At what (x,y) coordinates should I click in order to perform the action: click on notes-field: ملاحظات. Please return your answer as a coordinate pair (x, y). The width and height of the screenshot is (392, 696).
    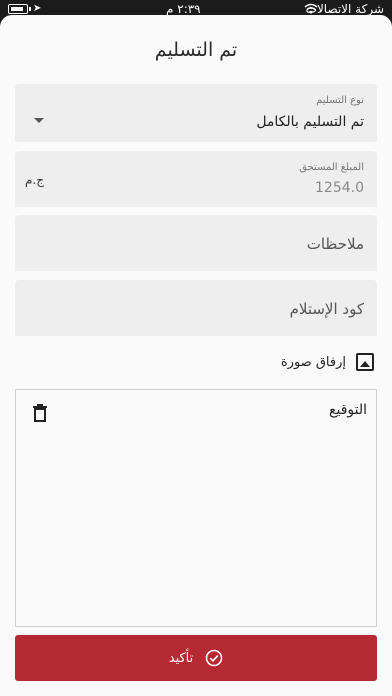
    Looking at the image, I should click on (196, 243).